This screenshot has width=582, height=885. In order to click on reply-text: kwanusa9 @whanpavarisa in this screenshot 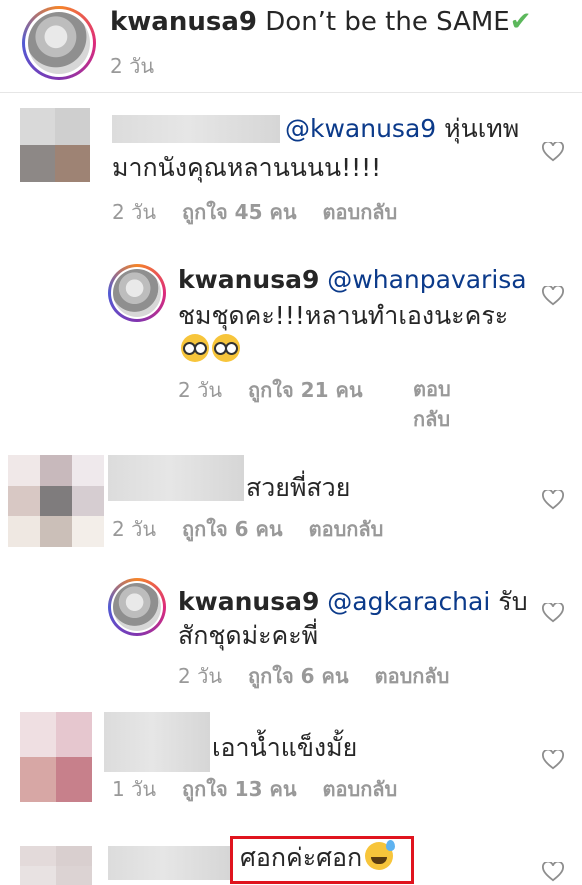, I will do `click(352, 280)`.